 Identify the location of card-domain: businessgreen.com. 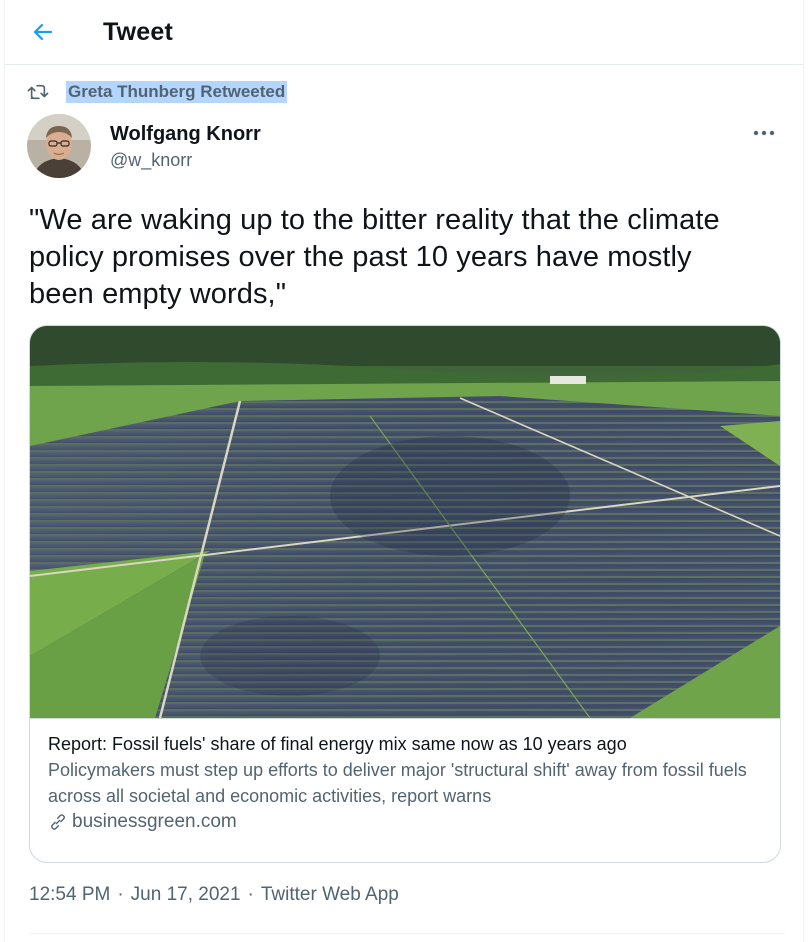
(154, 821).